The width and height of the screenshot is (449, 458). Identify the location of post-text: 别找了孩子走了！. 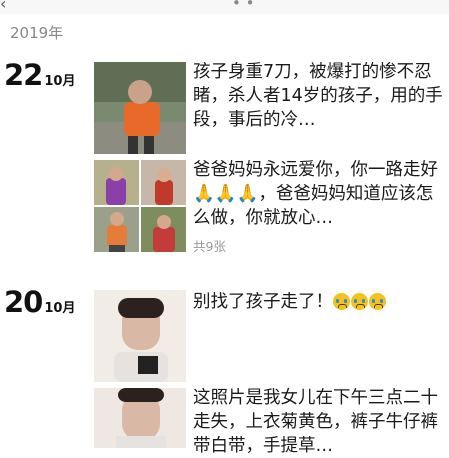
(319, 302).